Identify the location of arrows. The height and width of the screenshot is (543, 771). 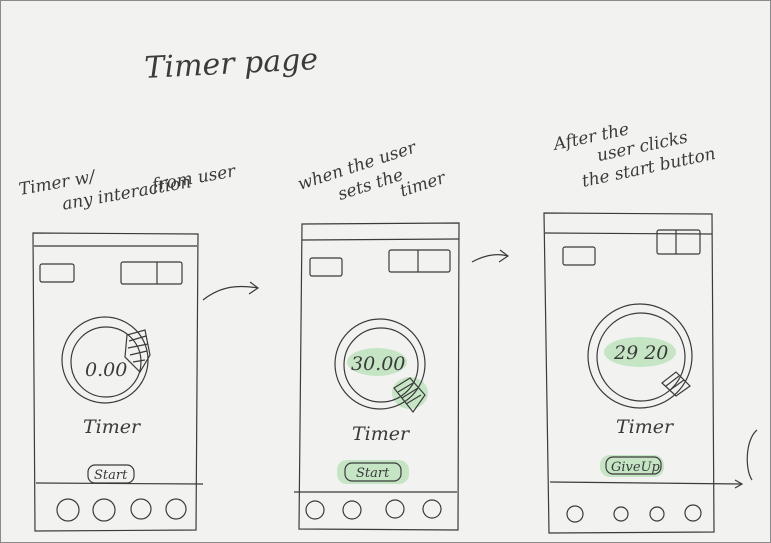
(356, 275).